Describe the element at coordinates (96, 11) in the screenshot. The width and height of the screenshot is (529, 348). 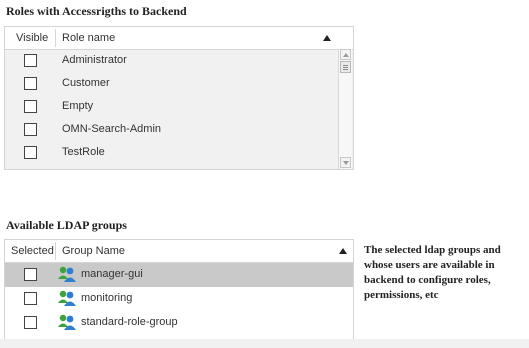
I see `roles-section-title: Roles with Accessrigths to Backend` at that location.